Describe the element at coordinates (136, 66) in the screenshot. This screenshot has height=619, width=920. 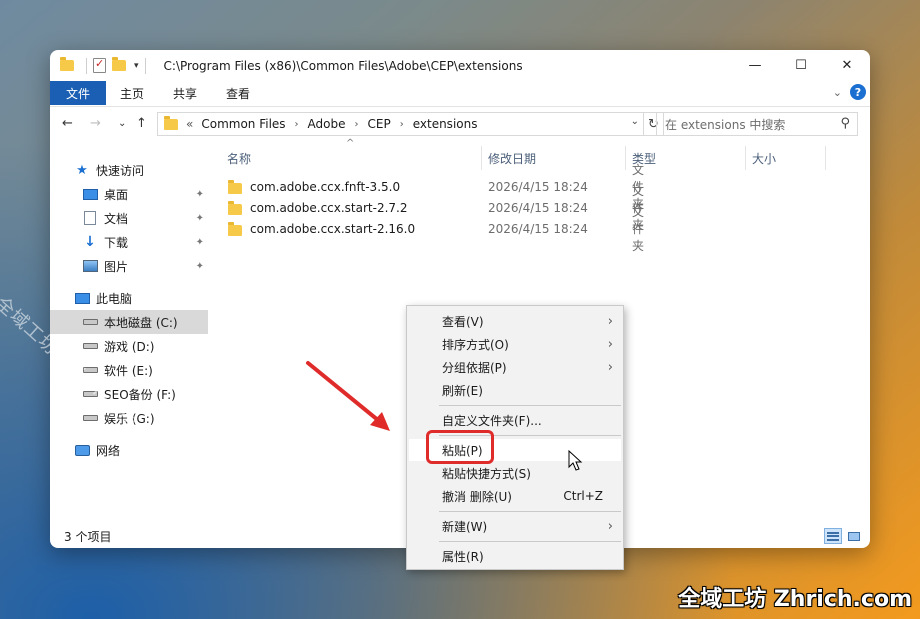
I see `customize-toolbar-icon: ▾` at that location.